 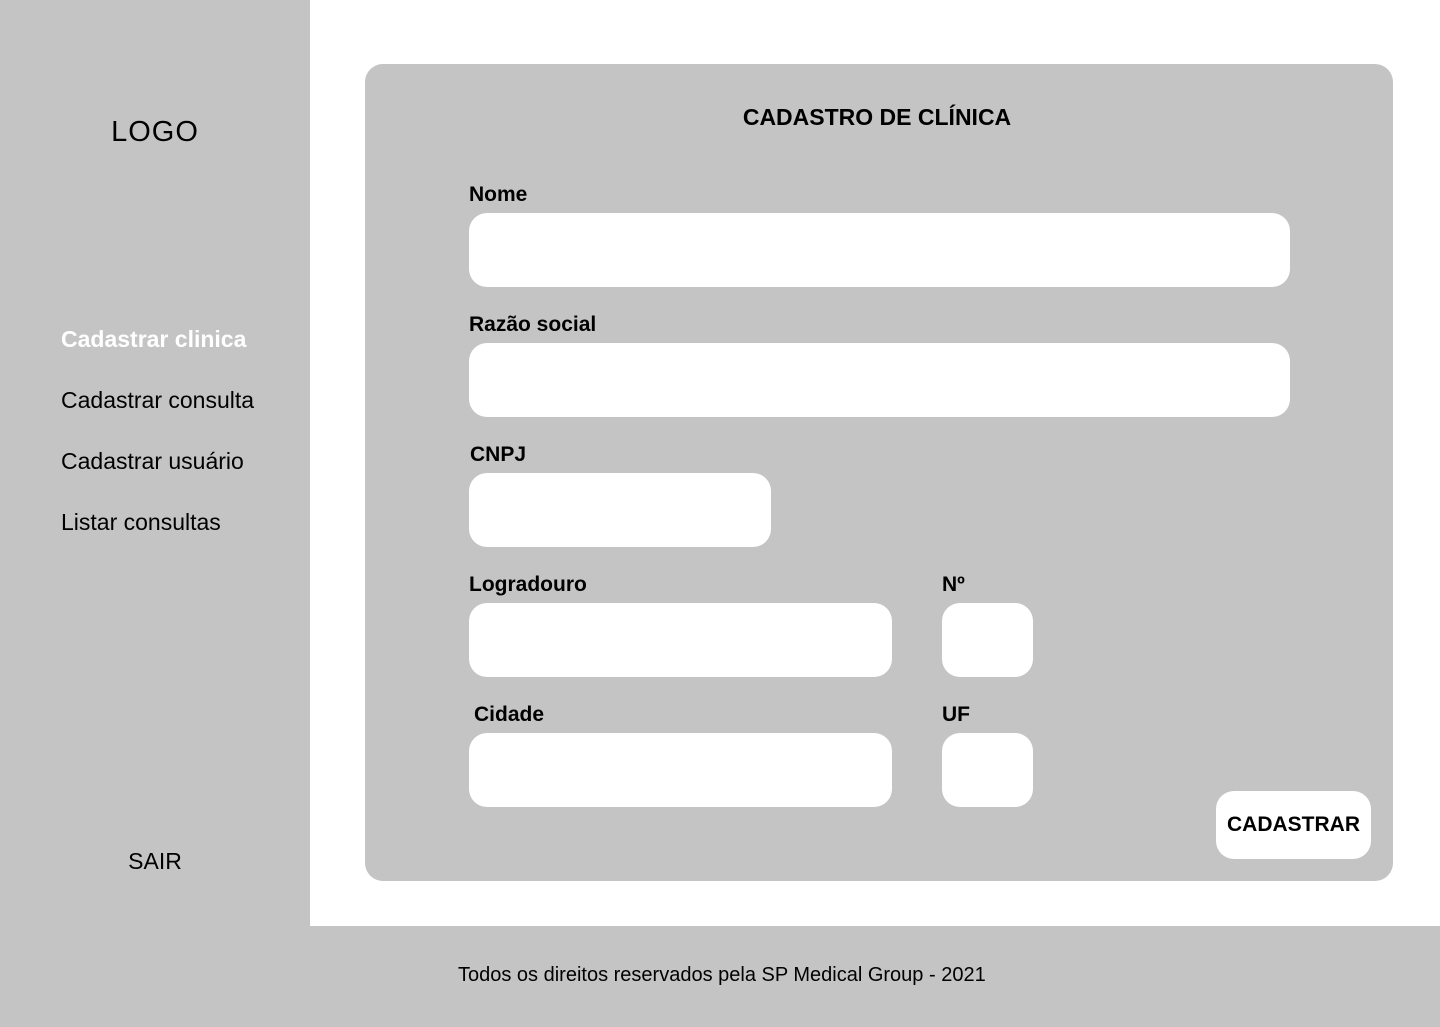 What do you see at coordinates (953, 584) in the screenshot?
I see `numero-label: Nº` at bounding box center [953, 584].